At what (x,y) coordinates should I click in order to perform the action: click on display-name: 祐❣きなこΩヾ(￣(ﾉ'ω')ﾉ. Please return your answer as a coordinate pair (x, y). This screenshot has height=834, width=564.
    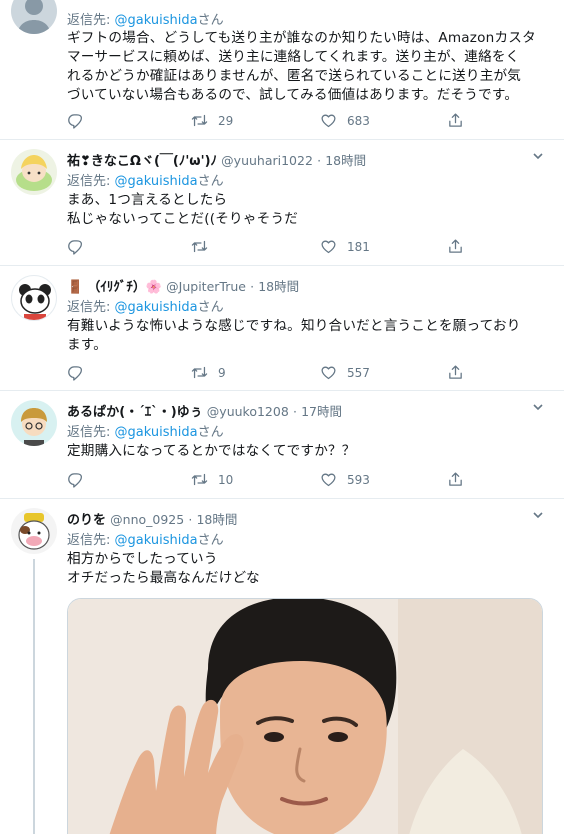
    Looking at the image, I should click on (142, 161).